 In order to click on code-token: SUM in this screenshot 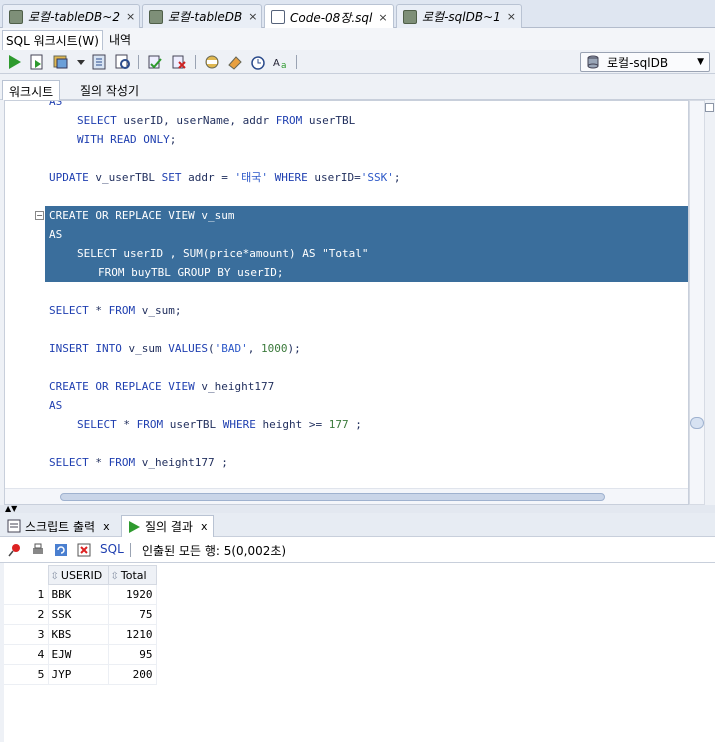, I will do `click(193, 253)`.